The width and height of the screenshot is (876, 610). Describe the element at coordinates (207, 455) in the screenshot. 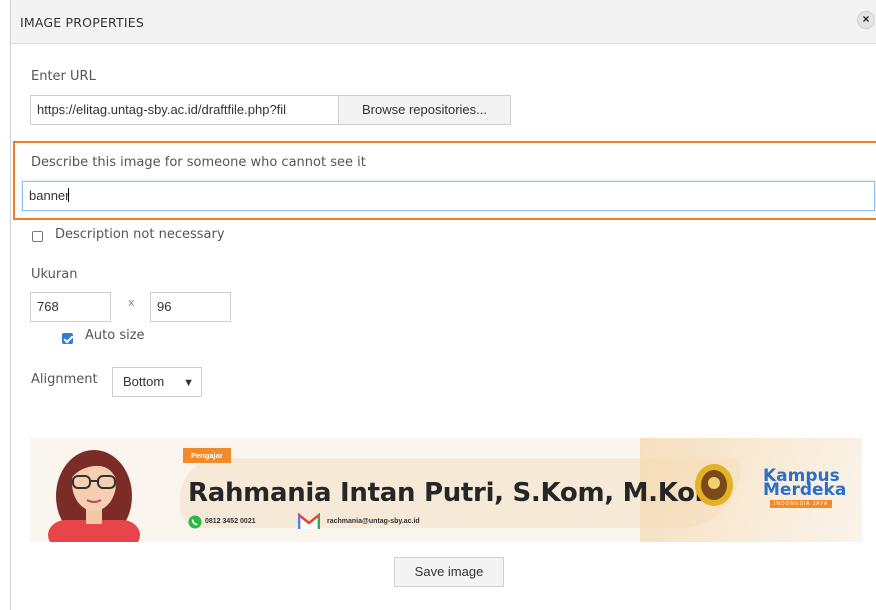

I see `banner-role-tag: Pengajar` at that location.